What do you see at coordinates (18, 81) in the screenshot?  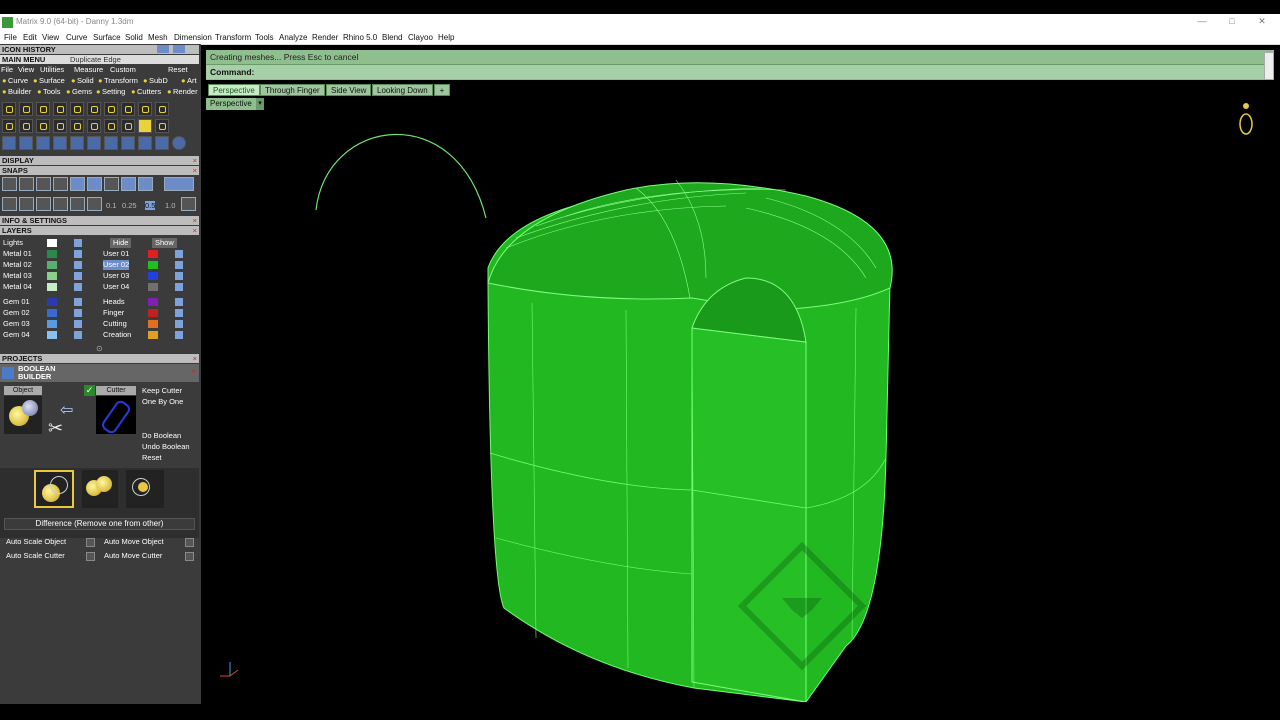 I see `submenu-curve: Curve` at bounding box center [18, 81].